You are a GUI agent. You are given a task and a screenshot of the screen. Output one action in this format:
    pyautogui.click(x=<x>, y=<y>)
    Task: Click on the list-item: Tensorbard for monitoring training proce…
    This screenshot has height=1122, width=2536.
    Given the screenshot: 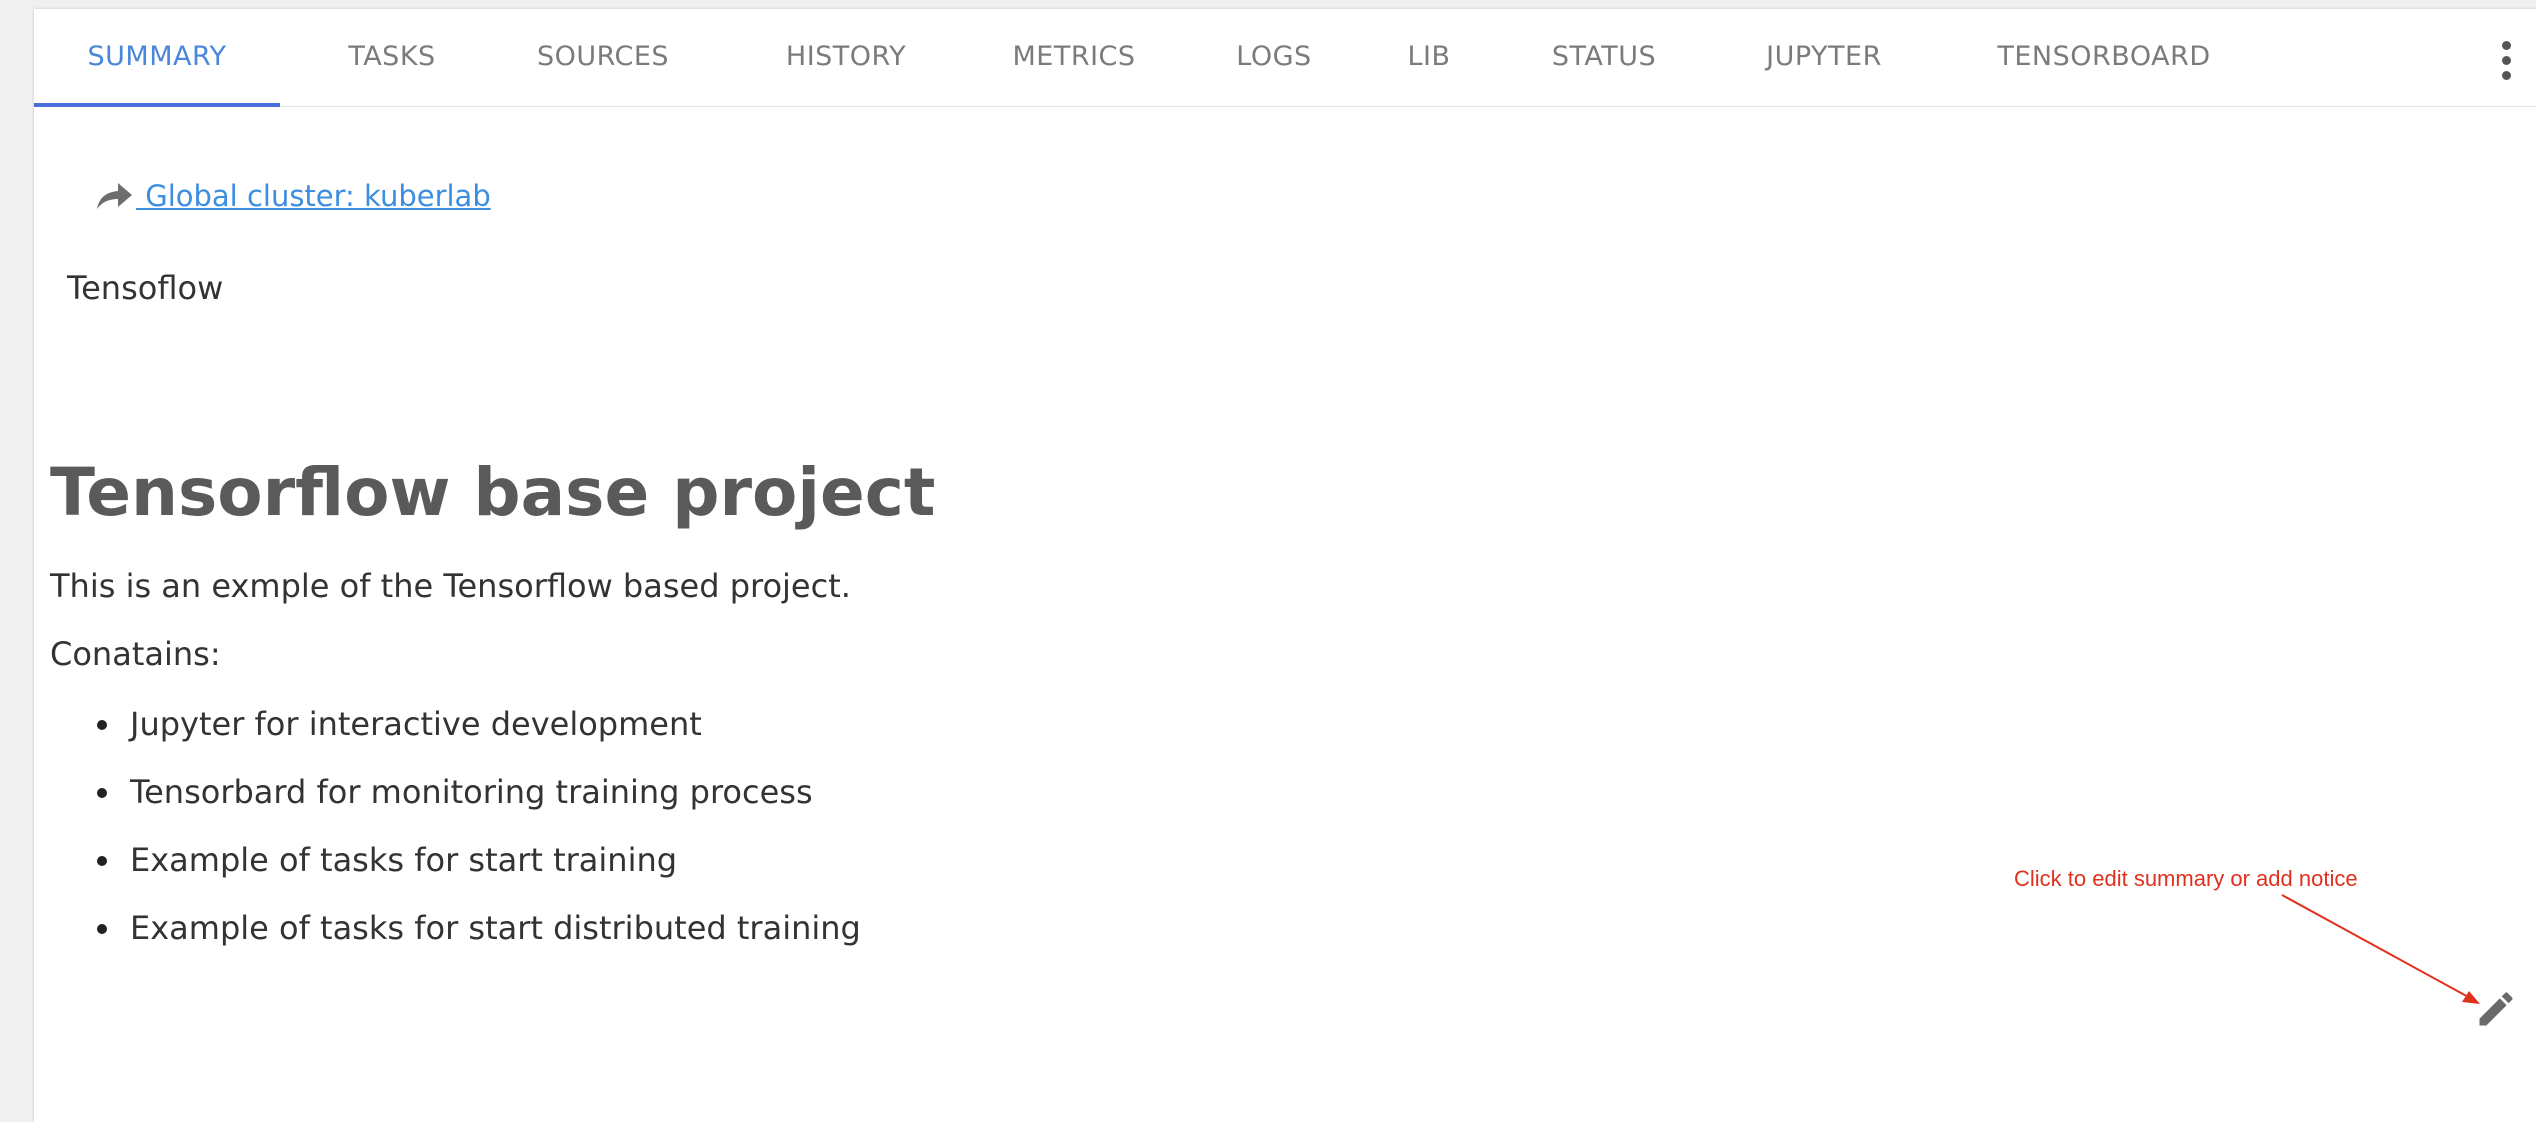 What is the action you would take?
    pyautogui.click(x=455, y=801)
    